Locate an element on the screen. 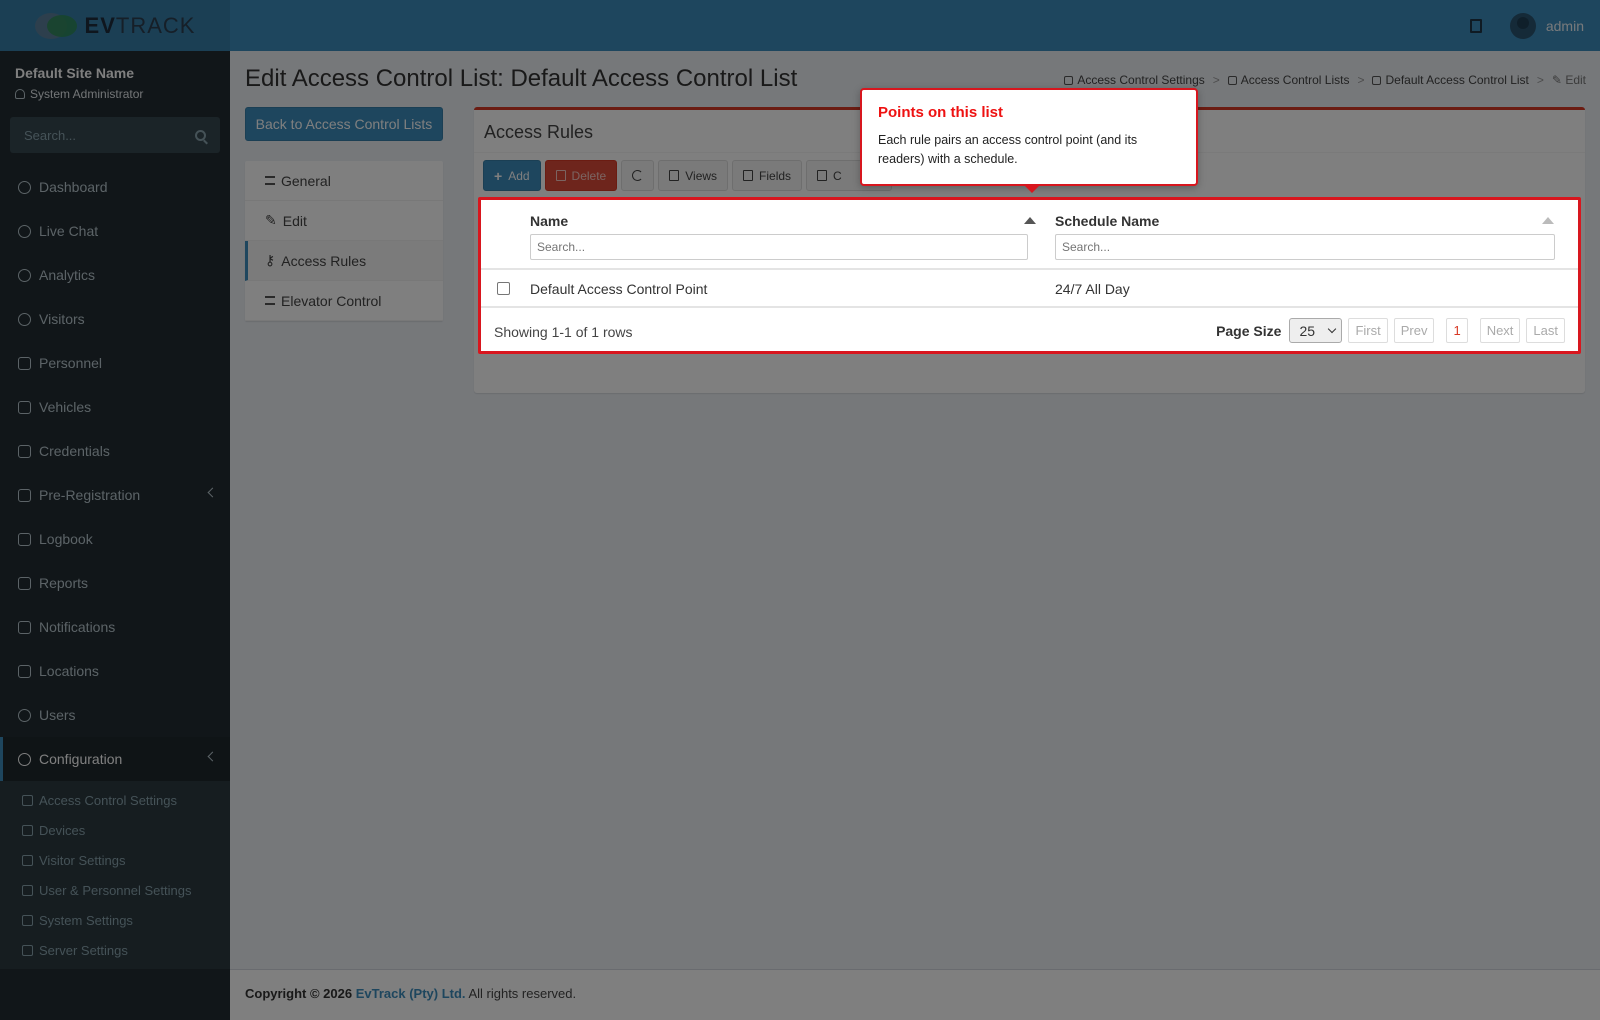  refresh-button is located at coordinates (638, 175).